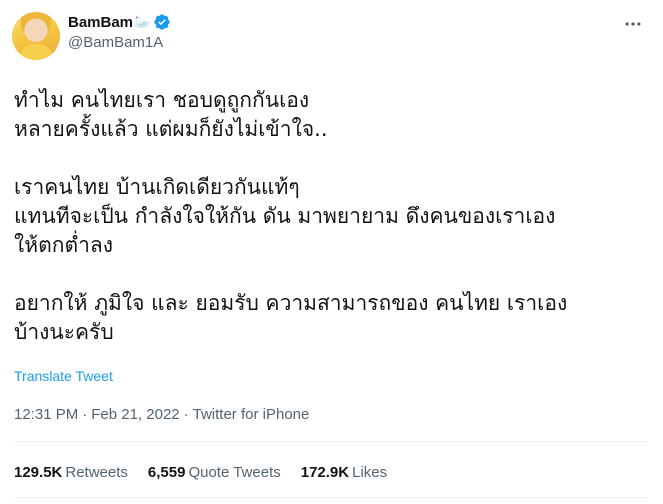 This screenshot has height=504, width=663. I want to click on display-name: BamBam, so click(100, 22).